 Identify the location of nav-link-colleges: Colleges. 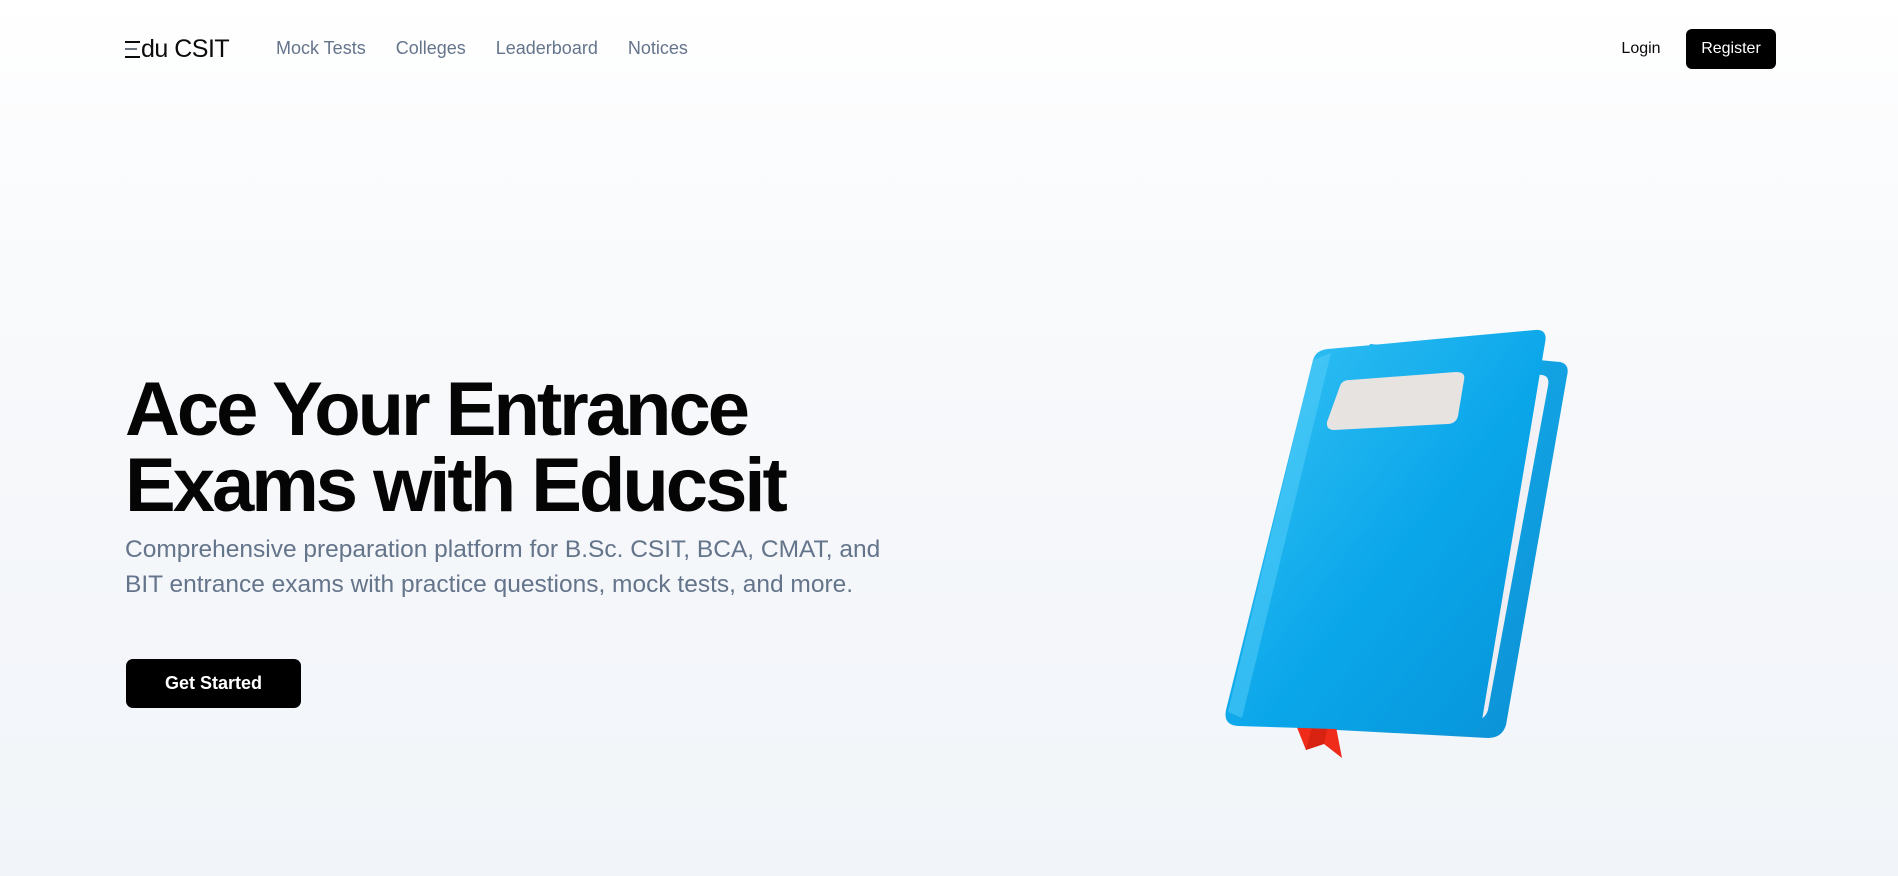
(431, 48).